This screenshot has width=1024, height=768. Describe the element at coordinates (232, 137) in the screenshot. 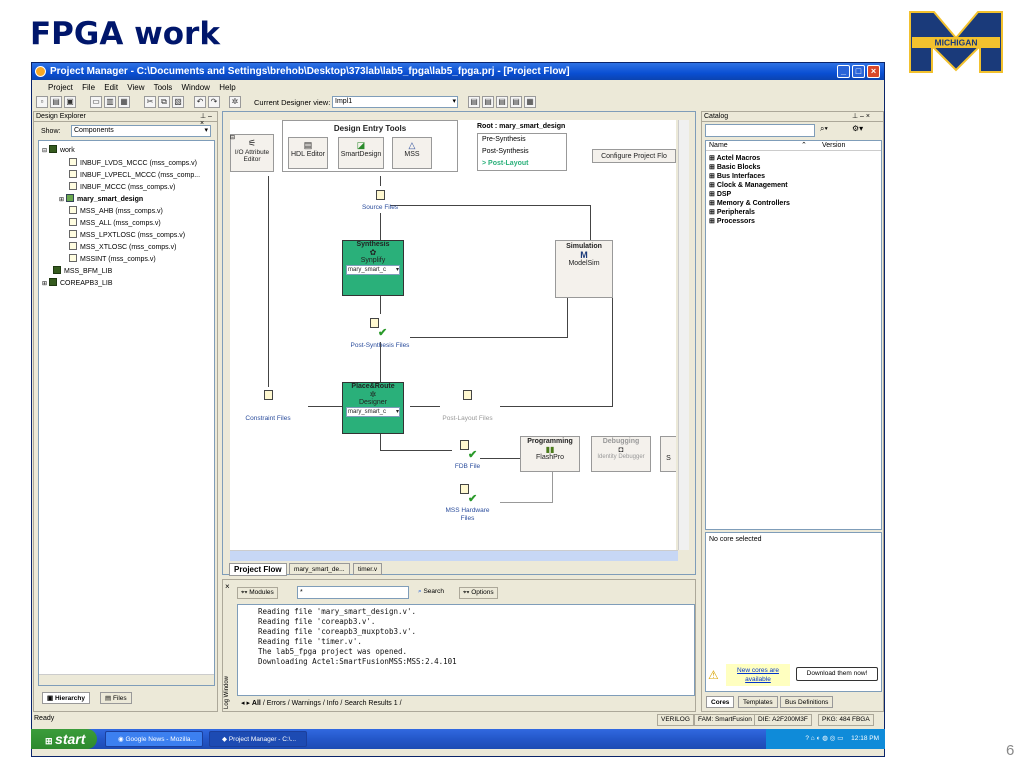

I see `expand-icon: ⊟` at that location.